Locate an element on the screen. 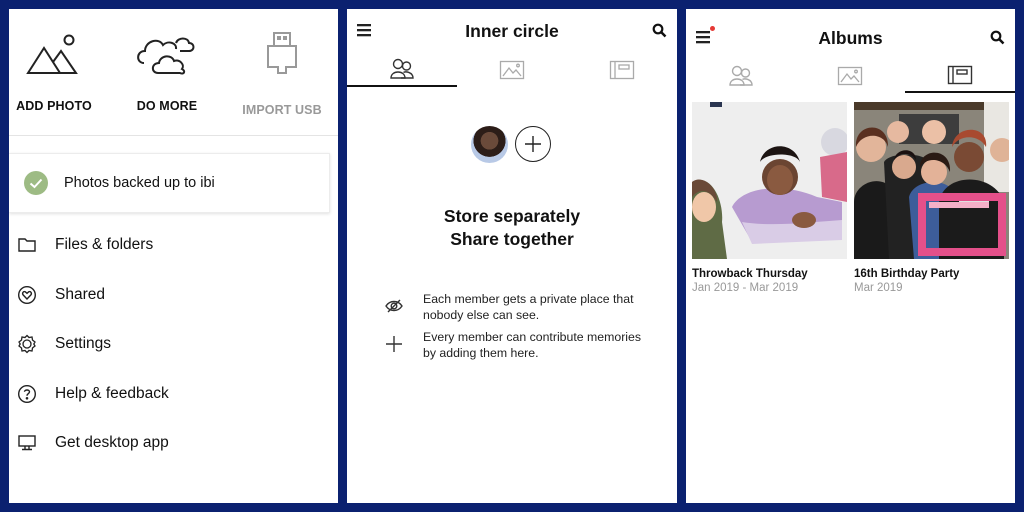 The width and height of the screenshot is (1024, 512). desktop-icon is located at coordinates (27, 443).